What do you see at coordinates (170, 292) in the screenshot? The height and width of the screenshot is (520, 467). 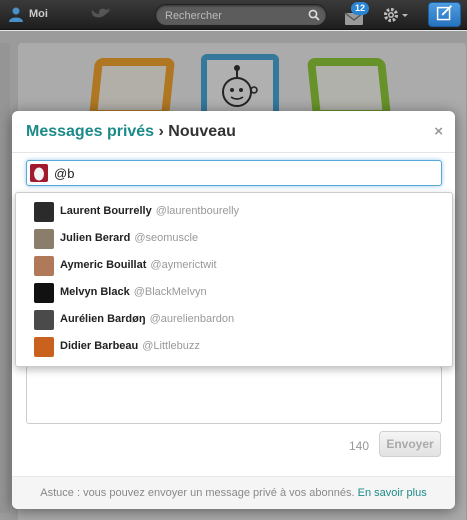 I see `suggestion-handle: @BlackMelvyn` at bounding box center [170, 292].